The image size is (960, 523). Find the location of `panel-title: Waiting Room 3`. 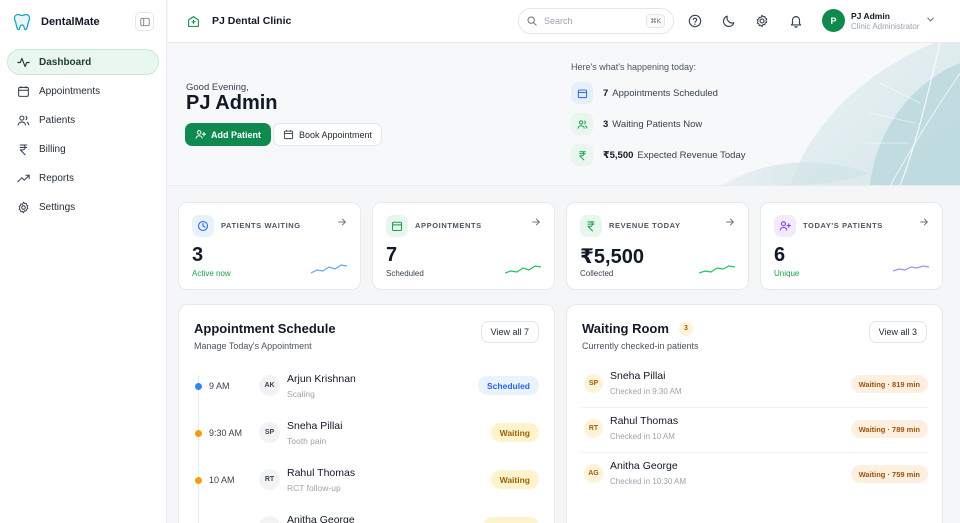

panel-title: Waiting Room 3 is located at coordinates (637, 328).